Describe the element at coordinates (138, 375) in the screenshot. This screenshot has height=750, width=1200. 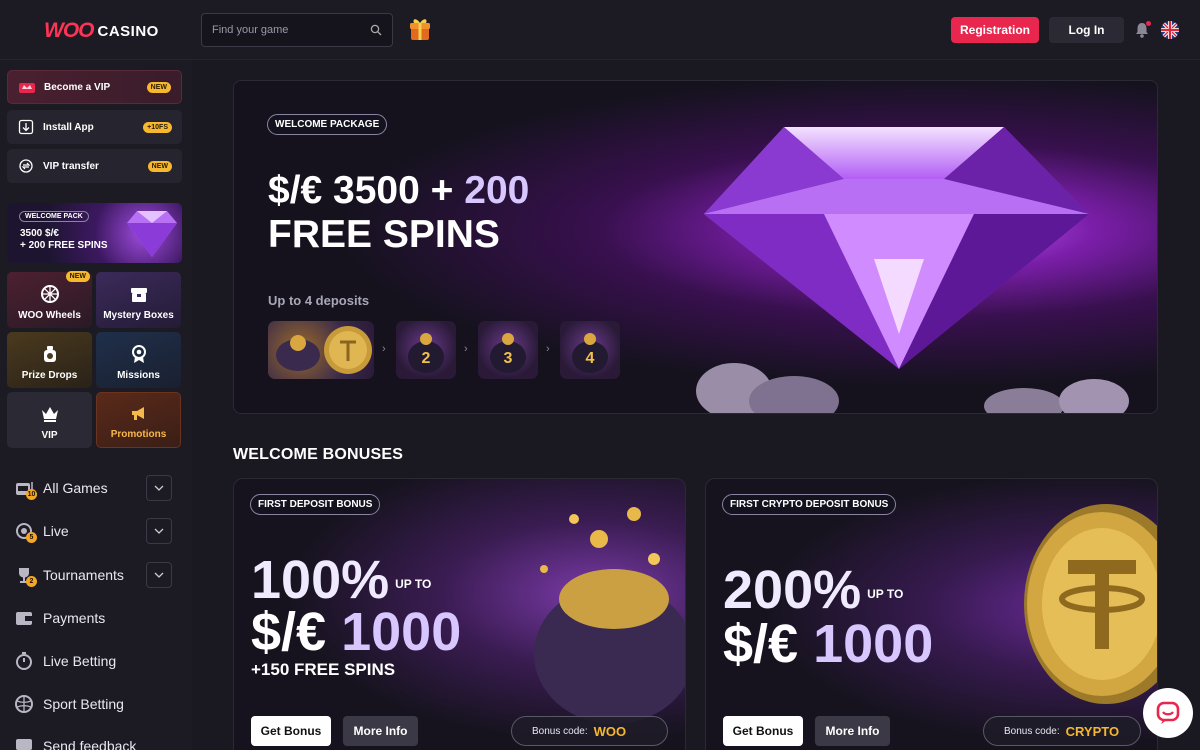
I see `tile-label: Missions` at that location.